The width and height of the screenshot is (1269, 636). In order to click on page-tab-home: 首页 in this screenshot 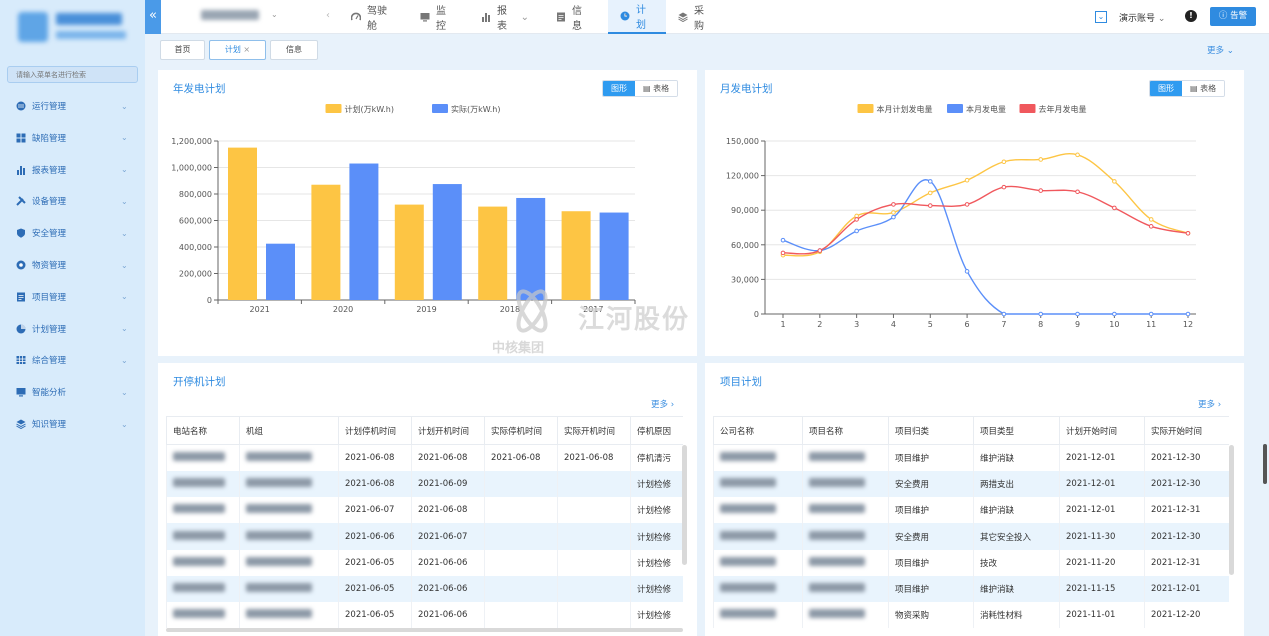, I will do `click(182, 50)`.